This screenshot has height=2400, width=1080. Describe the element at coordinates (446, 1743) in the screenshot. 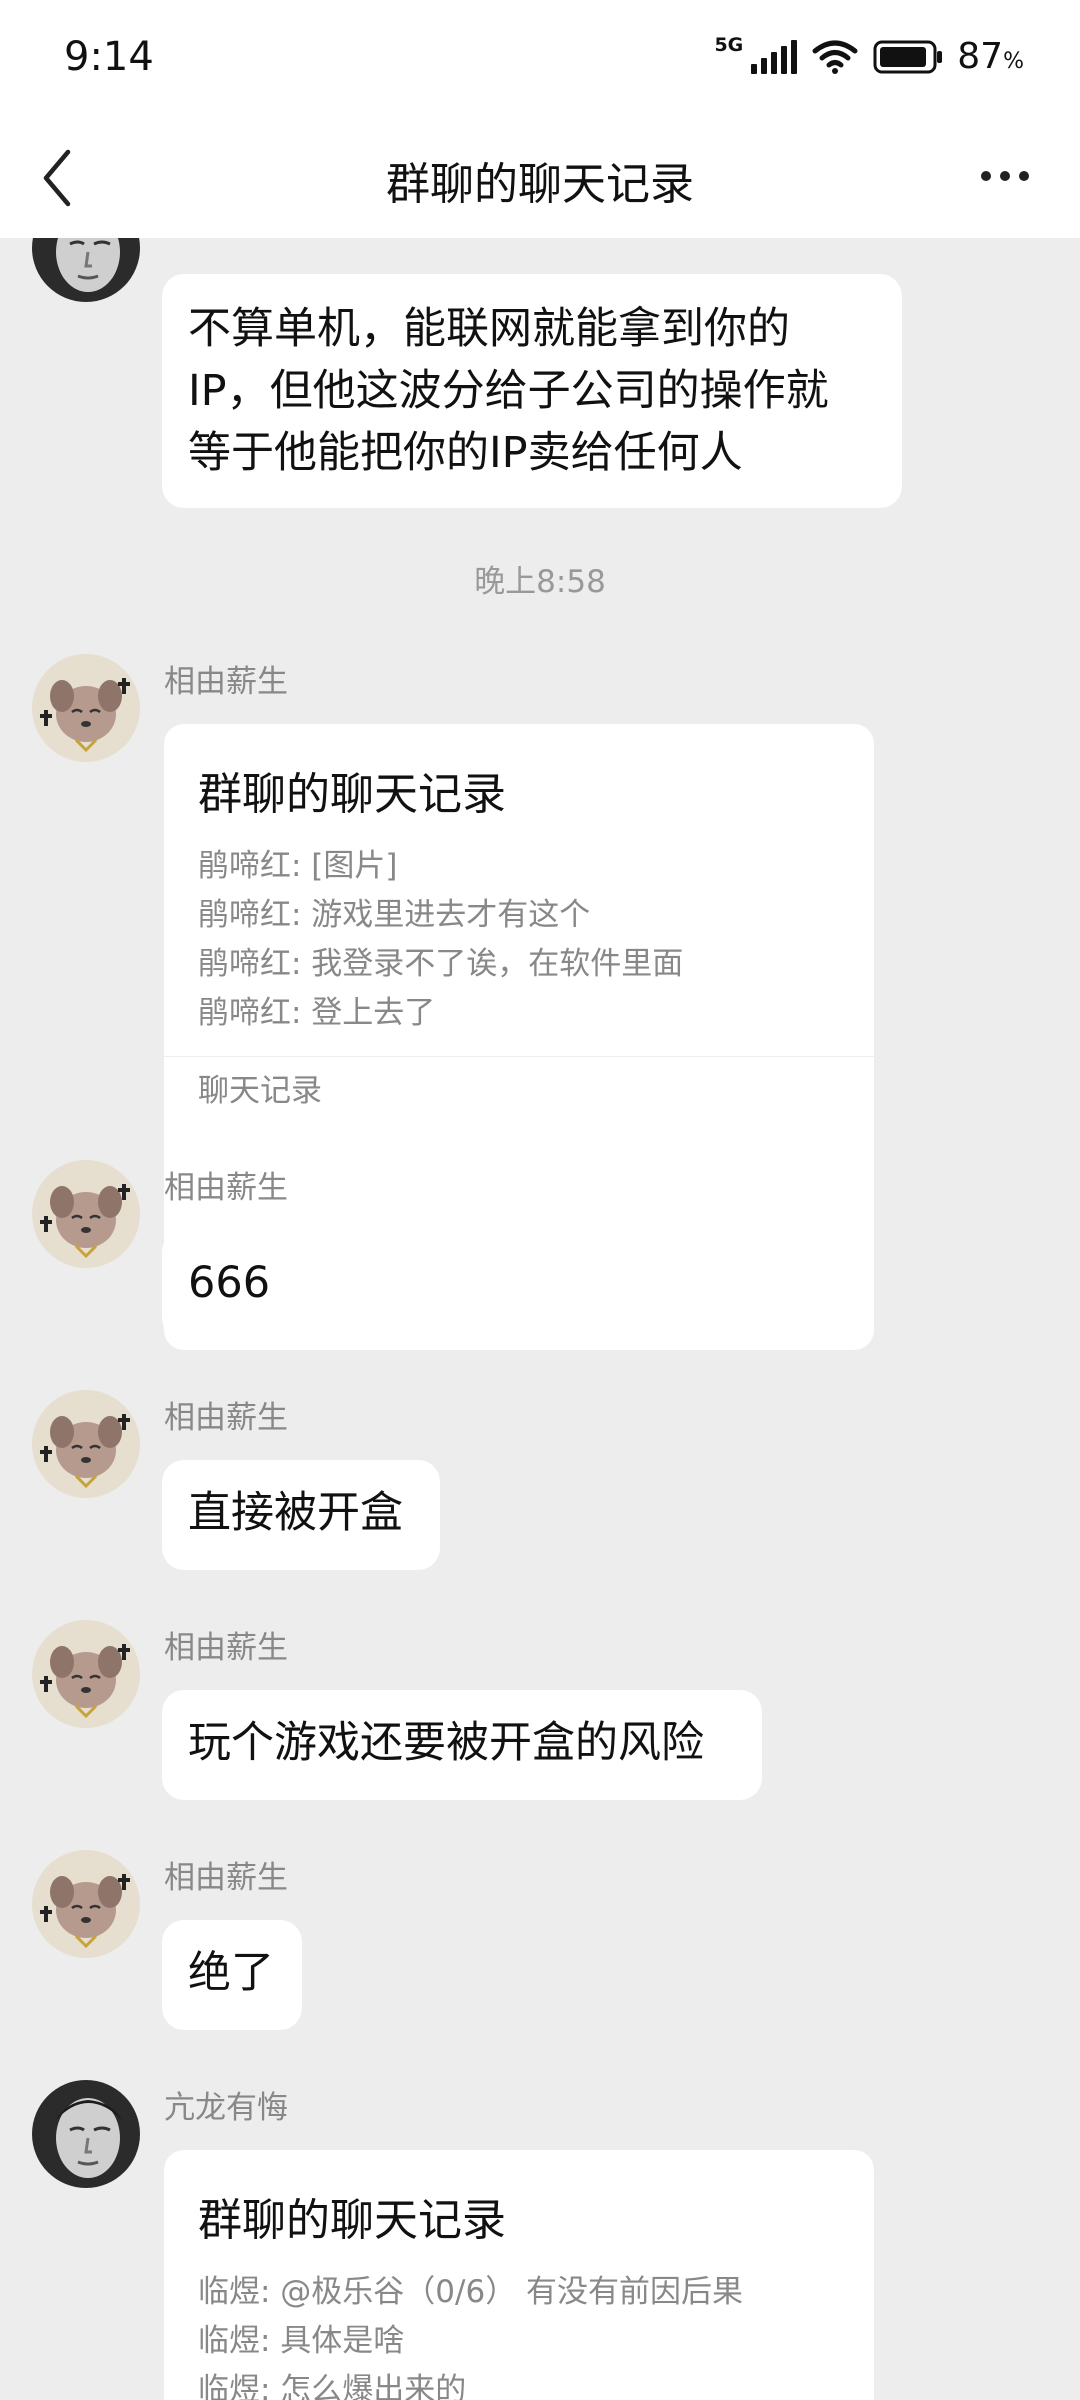

I see `message-text: 玩个游戏还要被开盒的风险` at that location.